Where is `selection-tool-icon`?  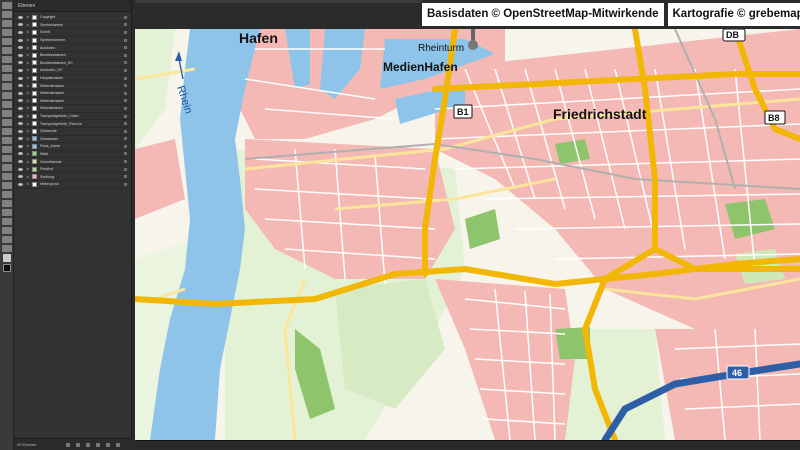 selection-tool-icon is located at coordinates (6, 5).